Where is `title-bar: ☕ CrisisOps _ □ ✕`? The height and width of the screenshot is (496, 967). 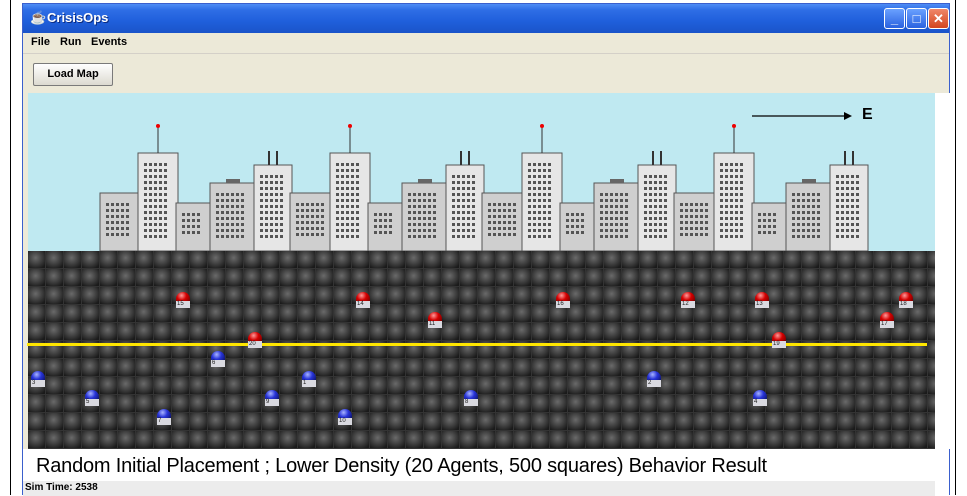 title-bar: ☕ CrisisOps _ □ ✕ is located at coordinates (486, 18).